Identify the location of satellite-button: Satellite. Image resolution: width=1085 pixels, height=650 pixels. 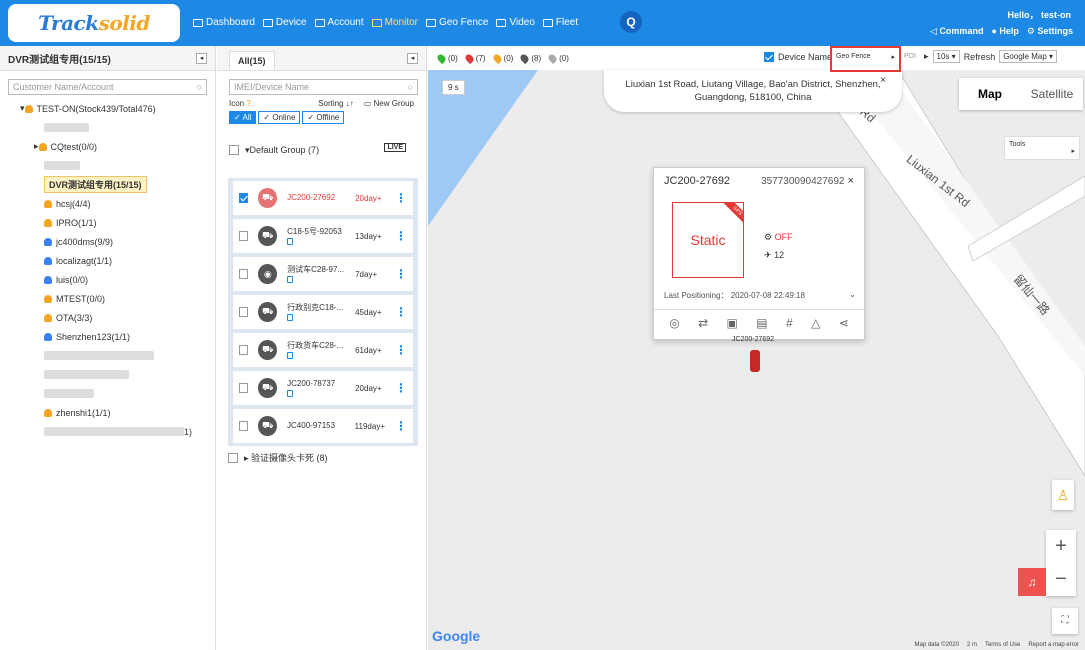
(1052, 94).